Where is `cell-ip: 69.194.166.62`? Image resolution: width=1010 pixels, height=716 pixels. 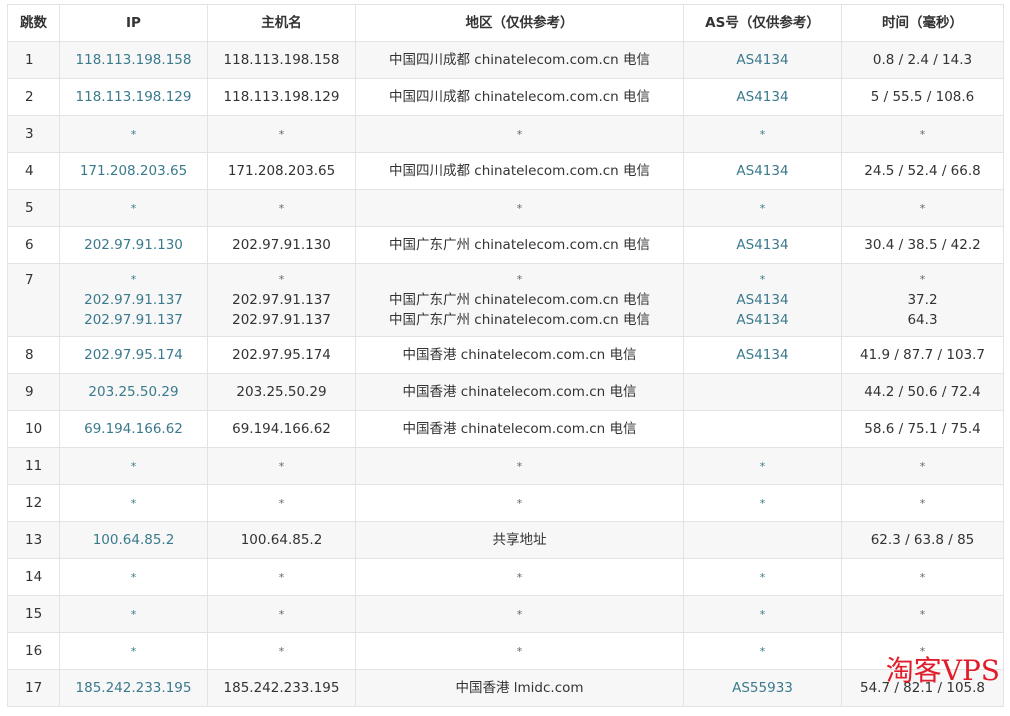 cell-ip: 69.194.166.62 is located at coordinates (133, 429).